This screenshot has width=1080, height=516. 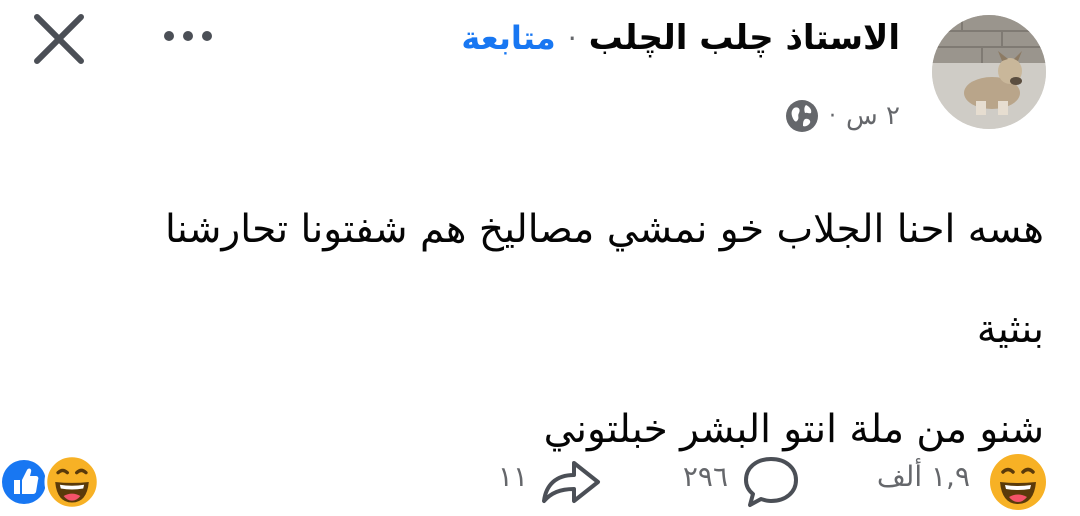 I want to click on post-time: ٢ س, so click(x=873, y=116).